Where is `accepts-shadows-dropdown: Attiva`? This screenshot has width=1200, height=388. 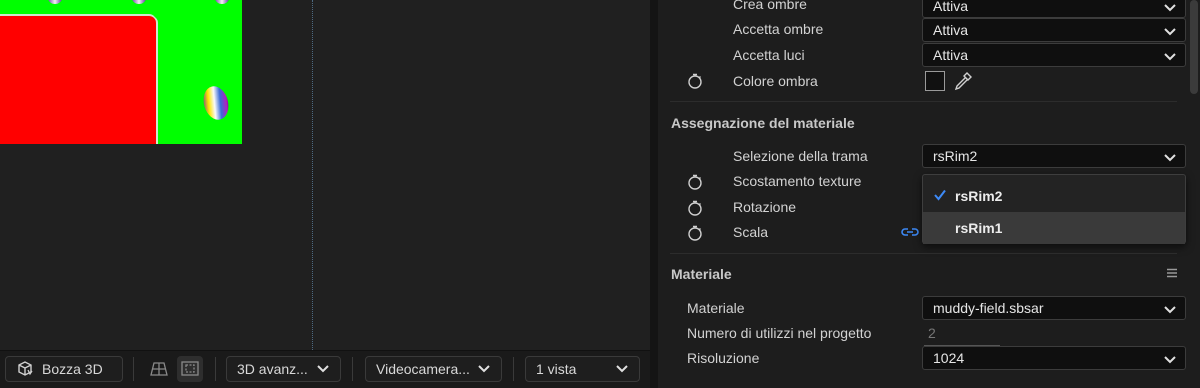 accepts-shadows-dropdown: Attiva is located at coordinates (1054, 30).